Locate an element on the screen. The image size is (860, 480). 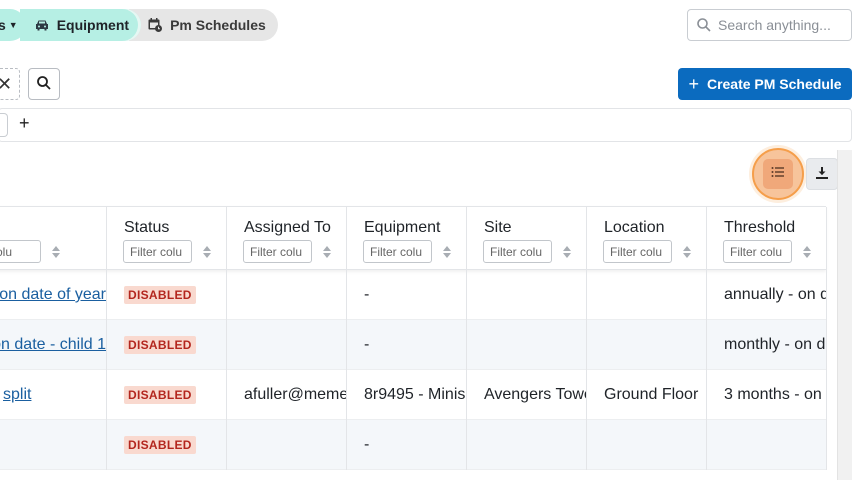
column-title: Equipment is located at coordinates (402, 227).